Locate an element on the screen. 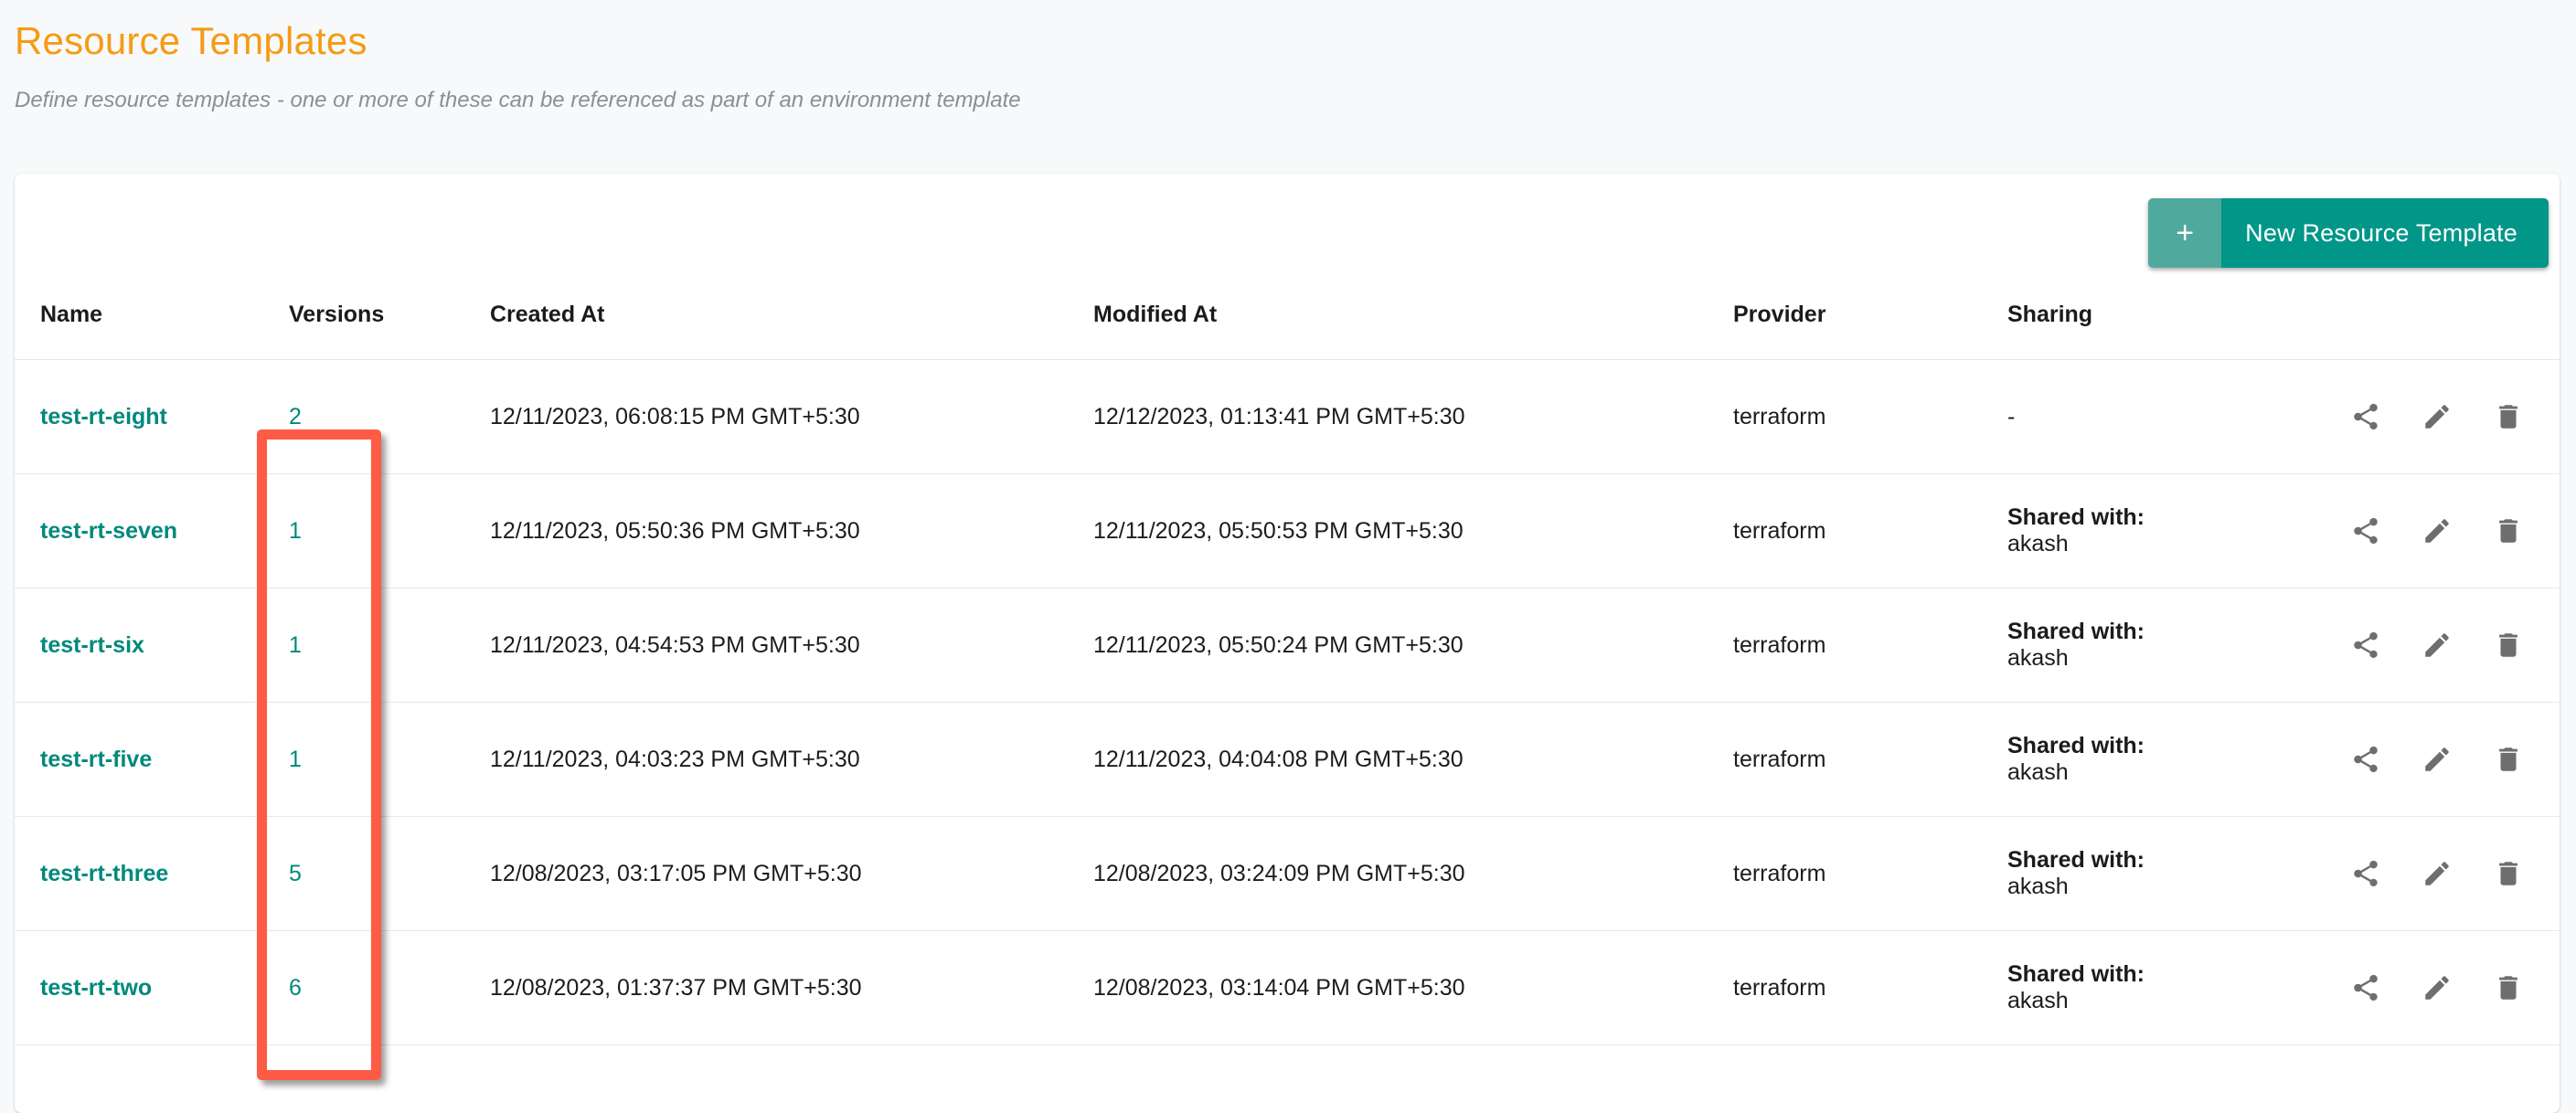 The image size is (2576, 1113). versions-count-link: 2 is located at coordinates (295, 416).